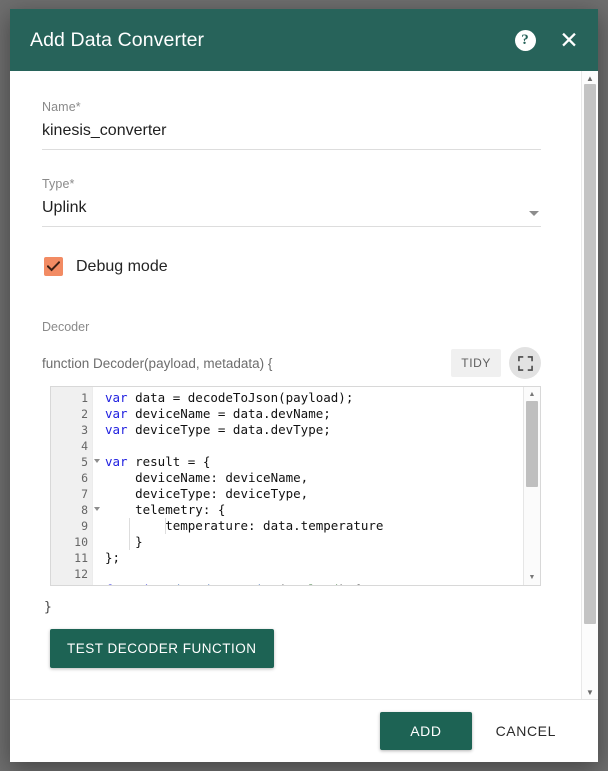 This screenshot has width=608, height=771. I want to click on fullscreen-icon, so click(525, 363).